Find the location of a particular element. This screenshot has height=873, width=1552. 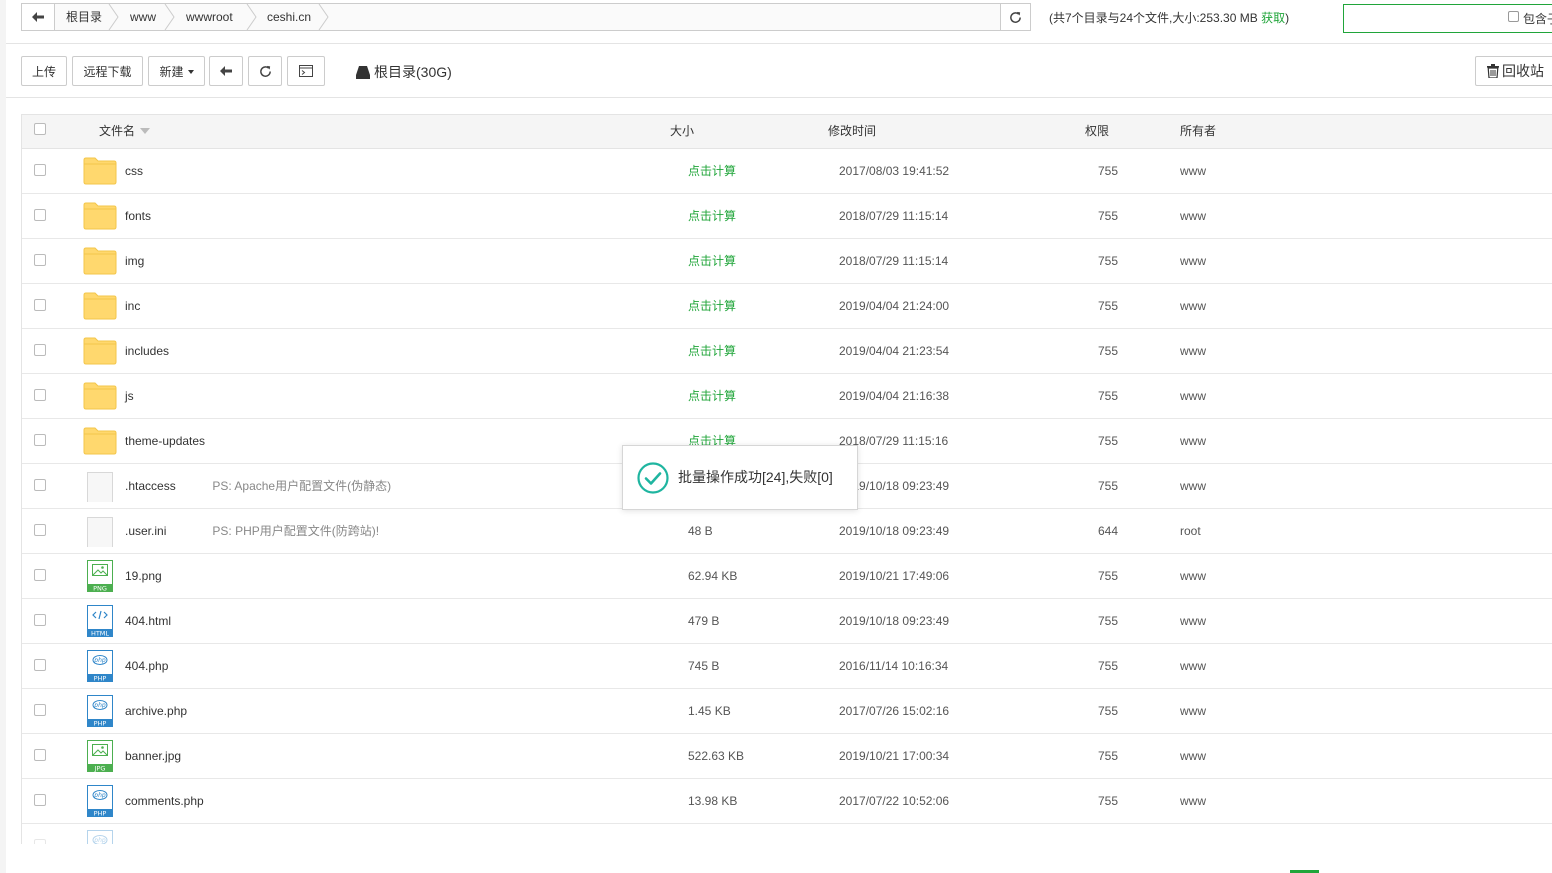

crumb-root: 根目录 is located at coordinates (84, 17).